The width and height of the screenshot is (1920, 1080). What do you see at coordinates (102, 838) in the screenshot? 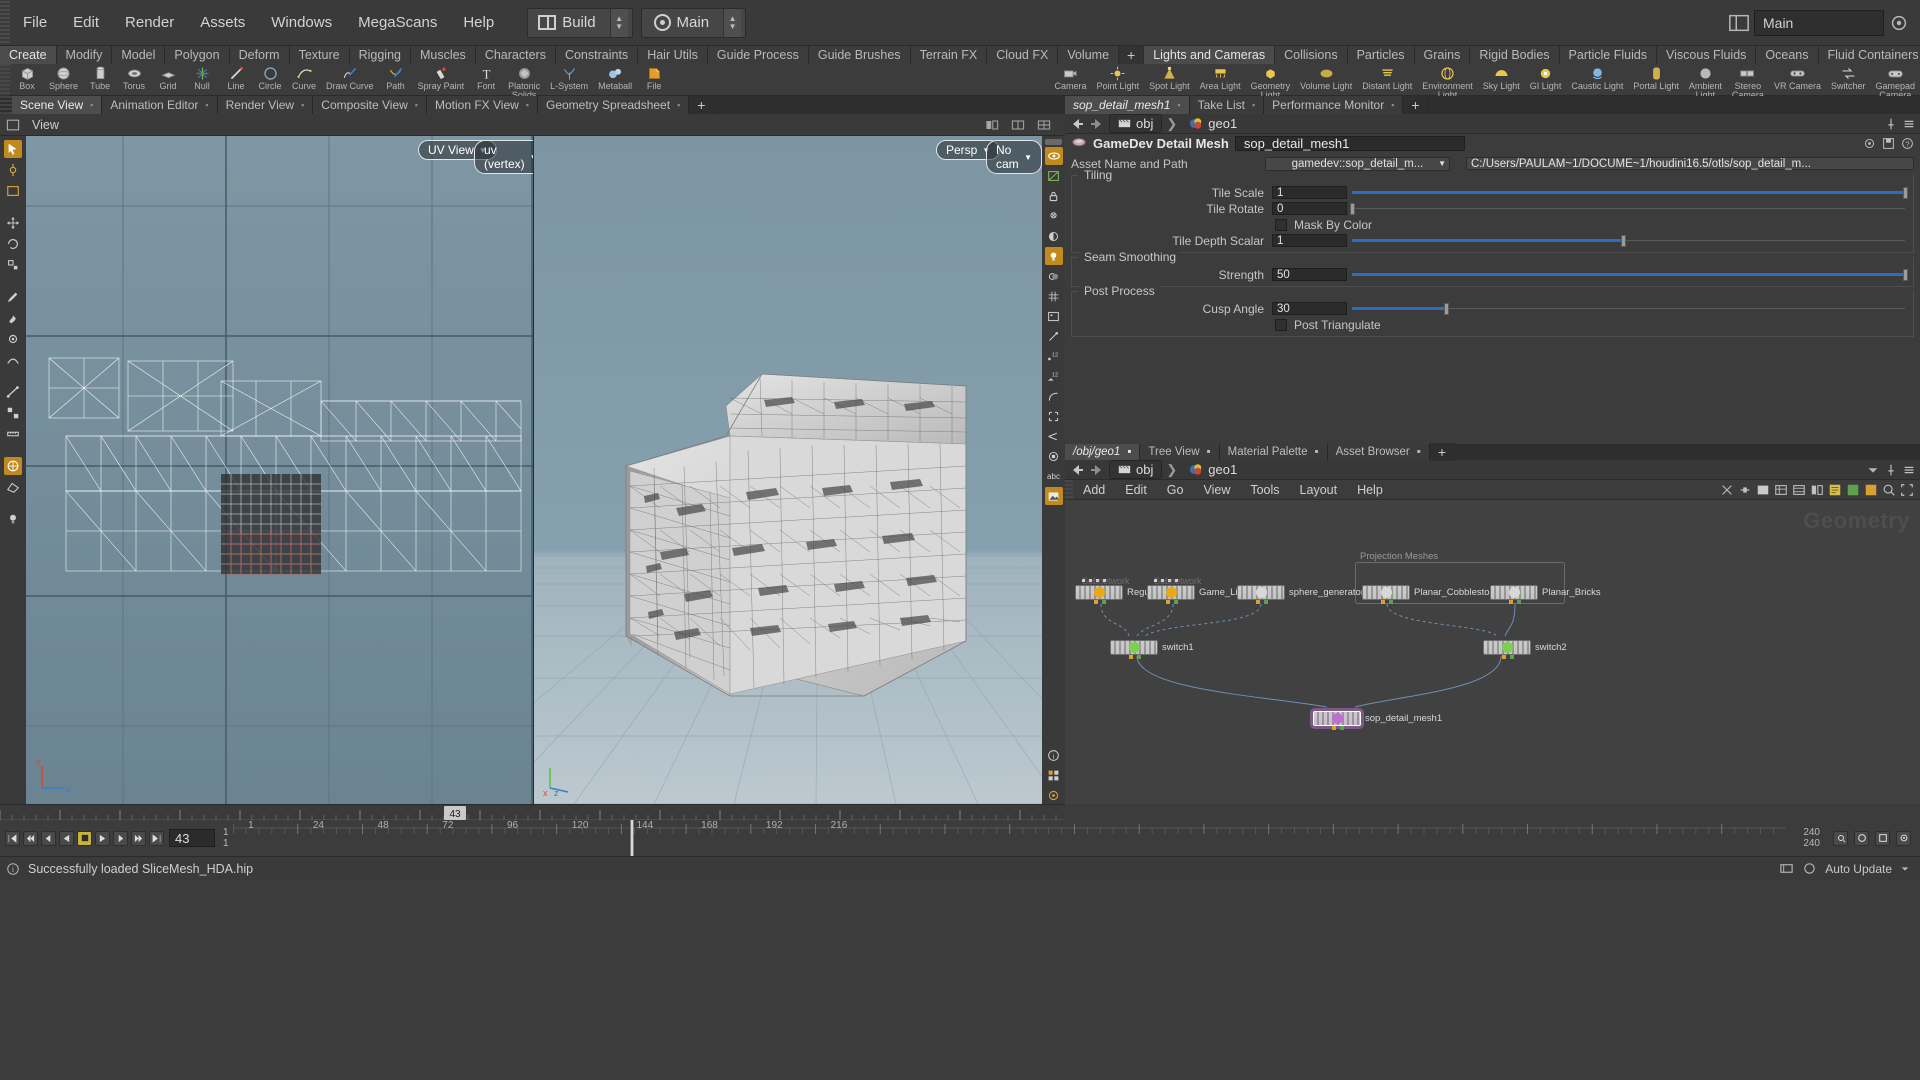
I see `play-button` at bounding box center [102, 838].